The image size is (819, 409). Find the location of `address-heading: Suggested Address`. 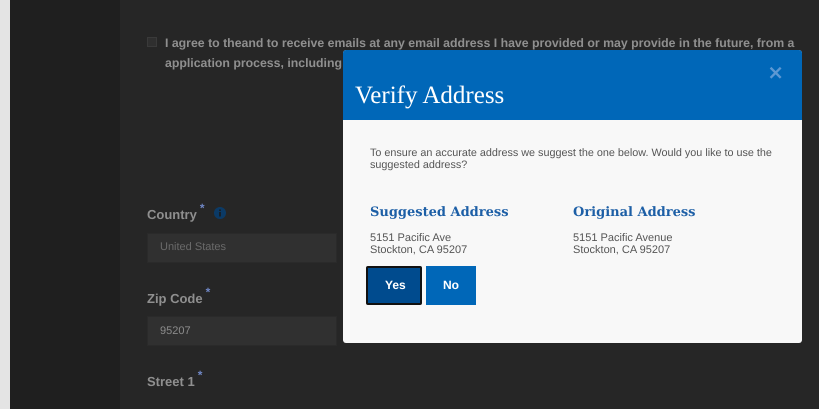

address-heading: Suggested Address is located at coordinates (440, 213).